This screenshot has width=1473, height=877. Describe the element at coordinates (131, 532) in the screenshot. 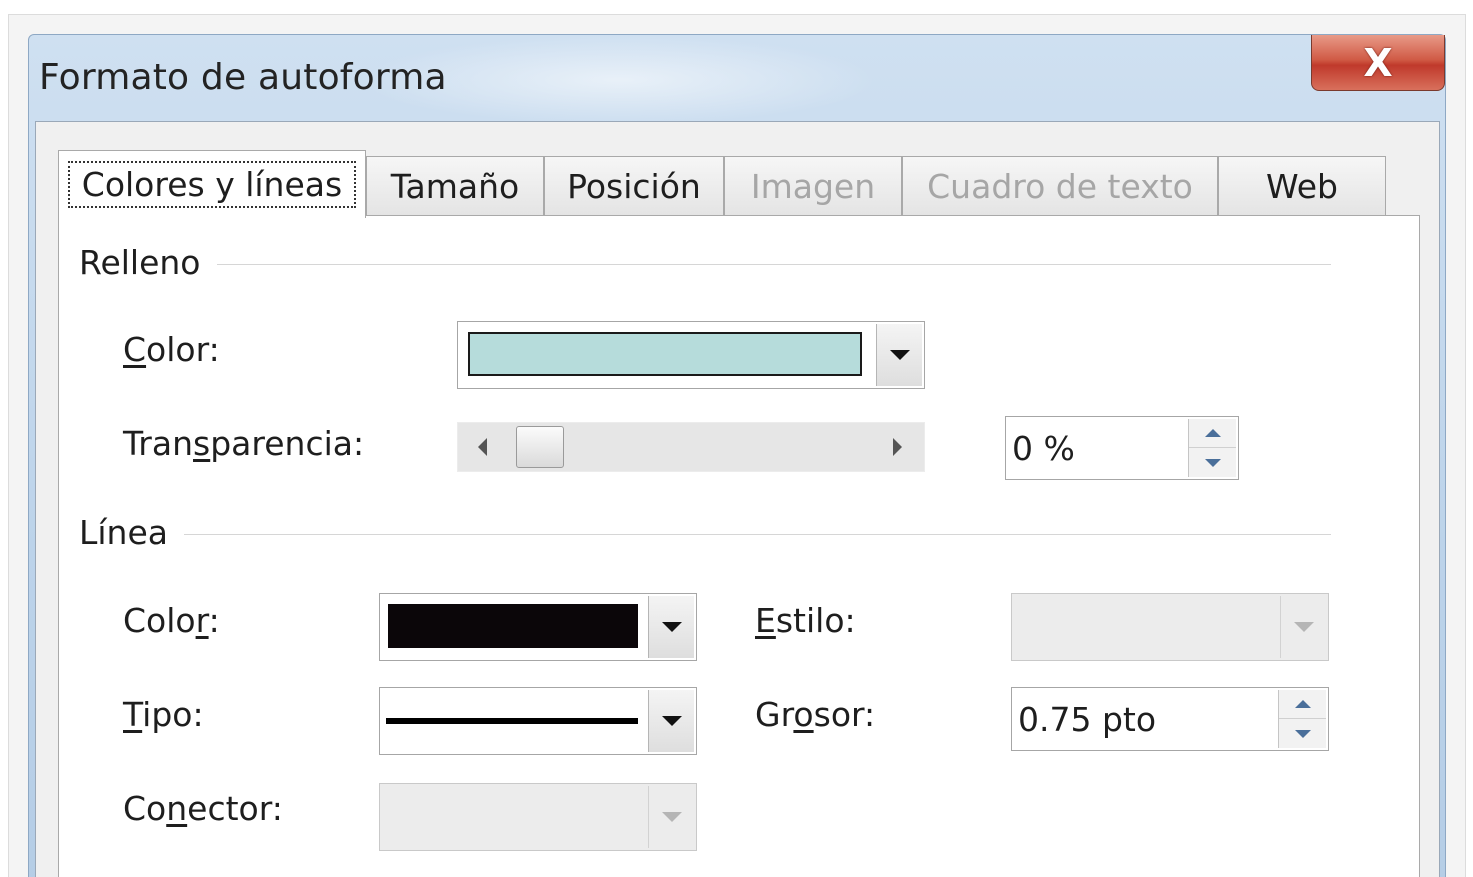

I see `section-title-linea: Línea` at that location.